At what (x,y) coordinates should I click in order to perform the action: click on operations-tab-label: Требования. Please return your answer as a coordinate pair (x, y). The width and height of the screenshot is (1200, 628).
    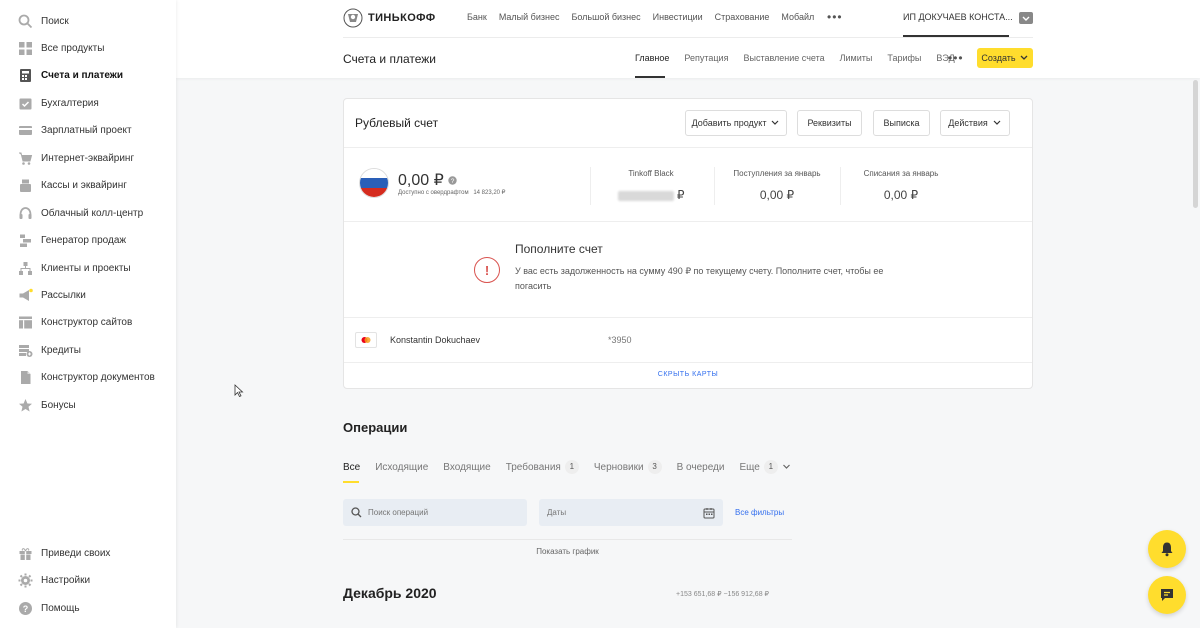
    Looking at the image, I should click on (533, 467).